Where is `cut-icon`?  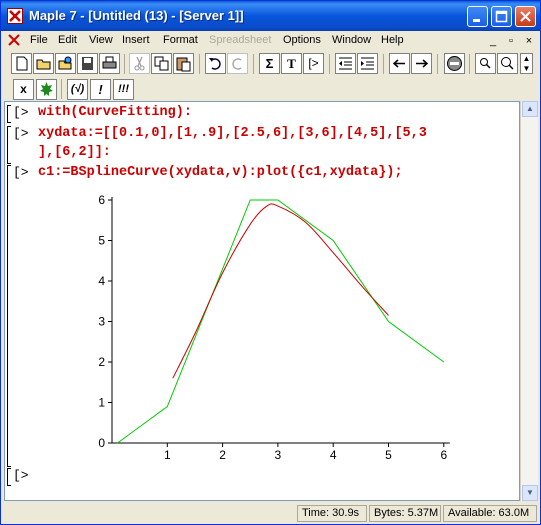 cut-icon is located at coordinates (139, 63).